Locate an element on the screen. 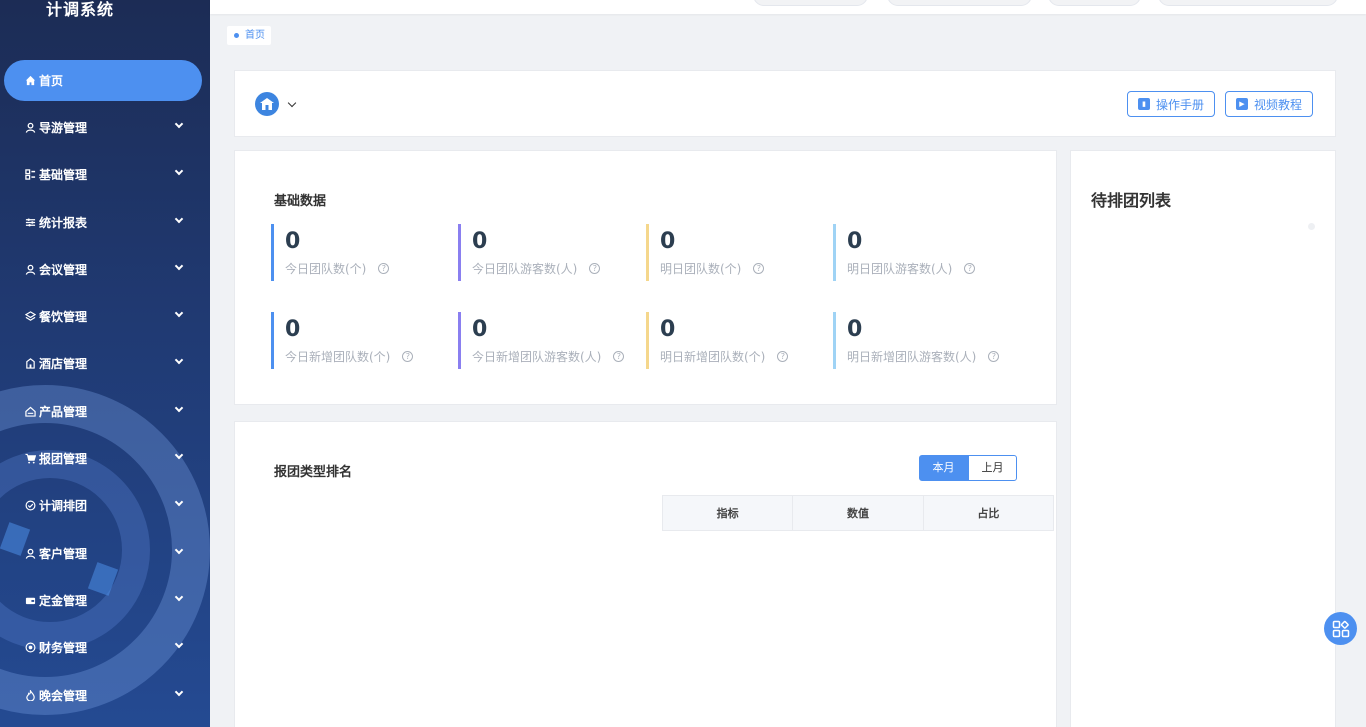 The height and width of the screenshot is (727, 1366). stat-tomorrow-new-teams: 0 明日新增团队数(个)? is located at coordinates (731, 340).